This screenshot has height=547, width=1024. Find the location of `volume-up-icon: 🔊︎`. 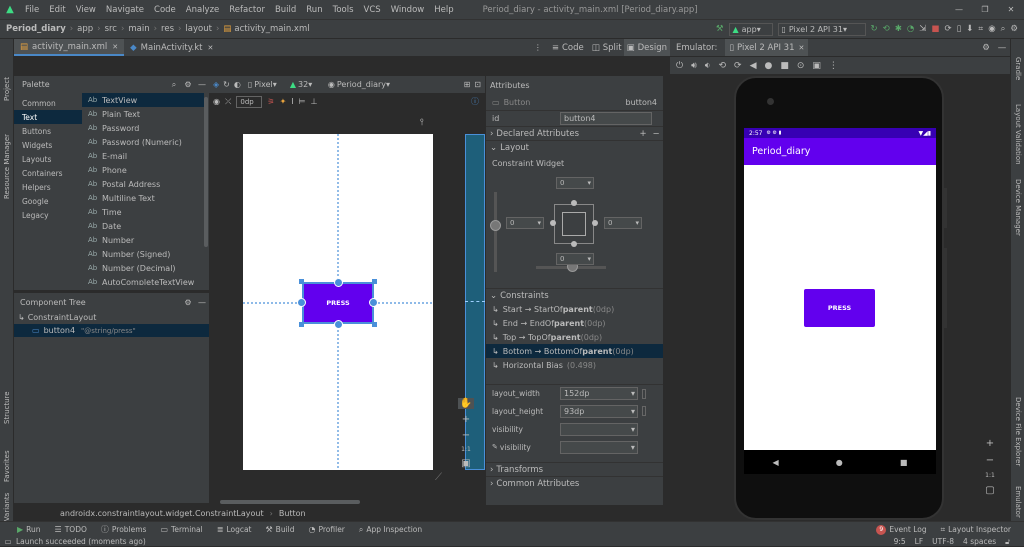

volume-up-icon: 🔊︎ is located at coordinates (694, 66).